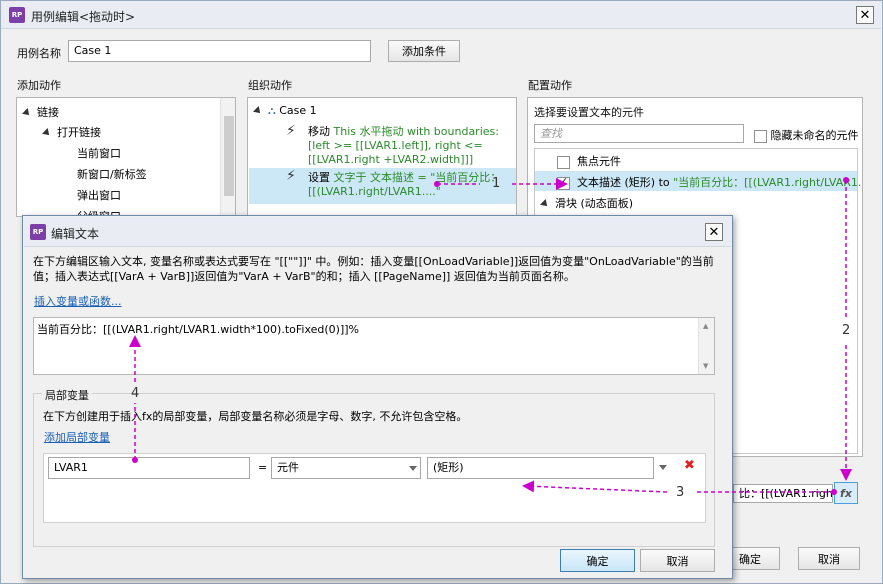 The image size is (883, 584). I want to click on scroll-down-icon: ▼, so click(705, 366).